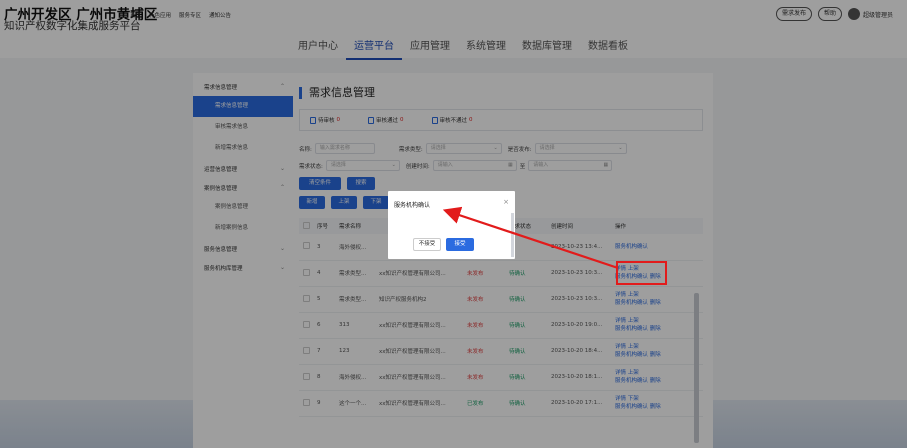 Image resolution: width=907 pixels, height=448 pixels. I want to click on reject-button: 不接受, so click(427, 244).